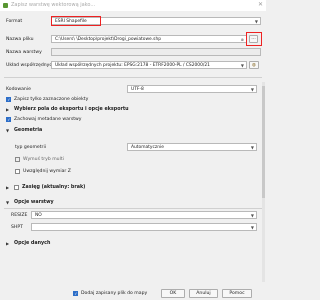  What do you see at coordinates (242, 39) in the screenshot?
I see `clear-icon: ⊗` at bounding box center [242, 39].